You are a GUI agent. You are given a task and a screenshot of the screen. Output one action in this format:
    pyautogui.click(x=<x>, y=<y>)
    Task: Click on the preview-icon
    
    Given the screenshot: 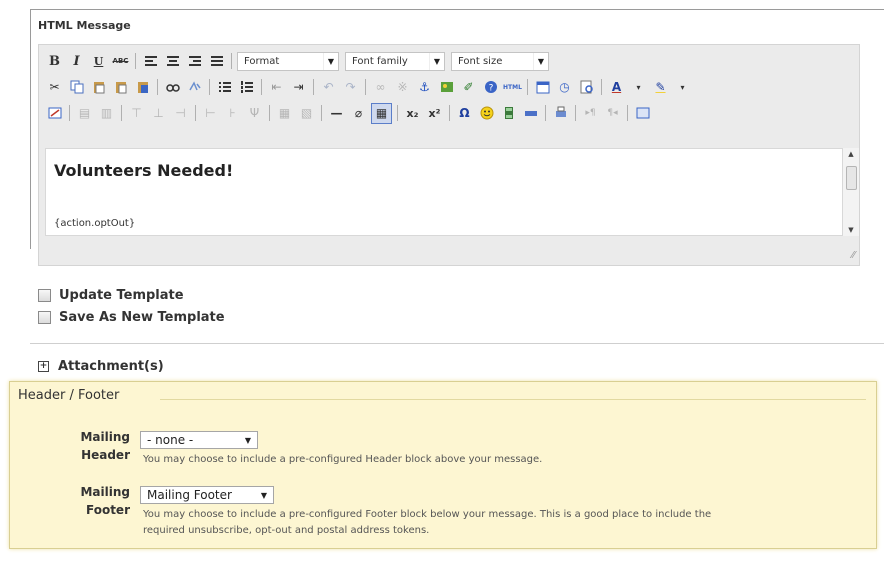 What is the action you would take?
    pyautogui.click(x=586, y=87)
    